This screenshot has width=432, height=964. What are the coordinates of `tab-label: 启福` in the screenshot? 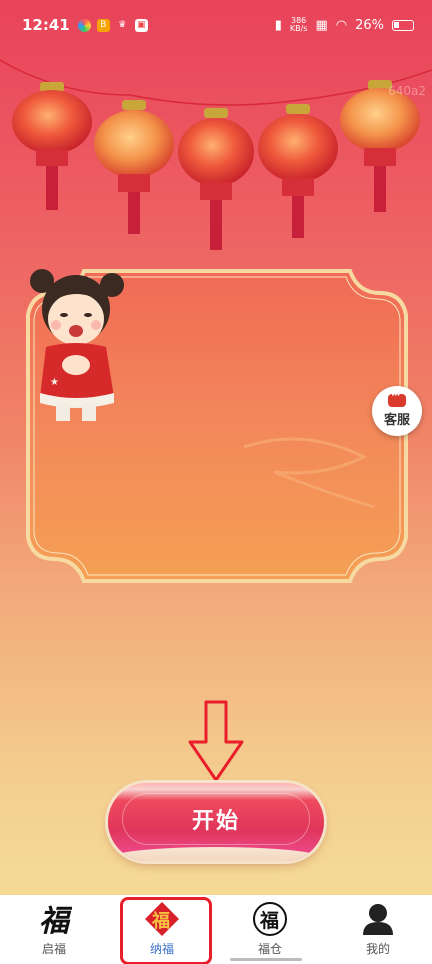 It's located at (53, 949).